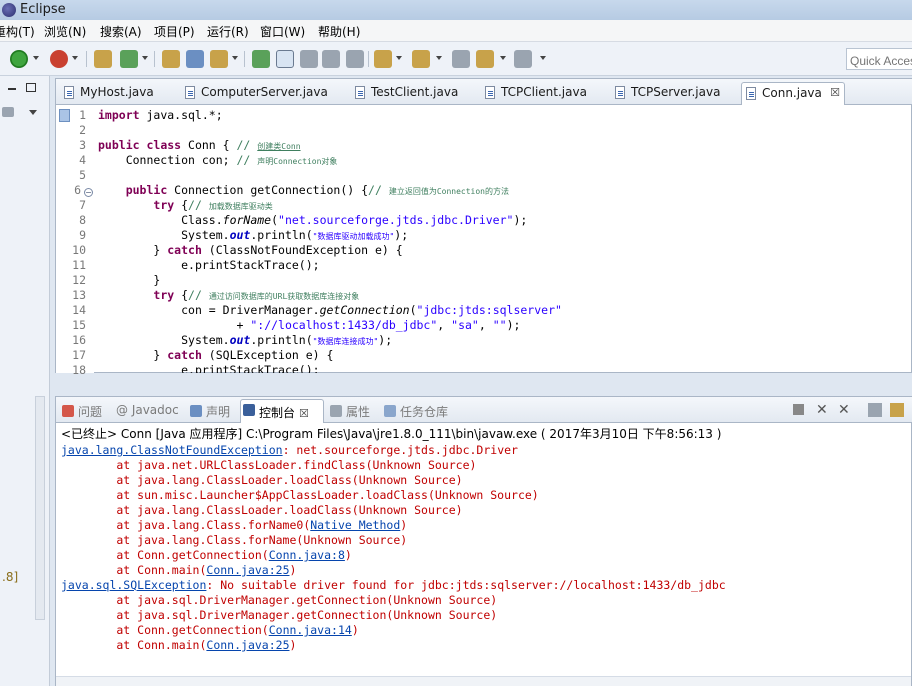 The image size is (912, 686). I want to click on panel-tab-bar: 问题 @ Javadoc 声明 控制台 ☒ 属性 任务仓库 ✕ ✕, so click(484, 410).